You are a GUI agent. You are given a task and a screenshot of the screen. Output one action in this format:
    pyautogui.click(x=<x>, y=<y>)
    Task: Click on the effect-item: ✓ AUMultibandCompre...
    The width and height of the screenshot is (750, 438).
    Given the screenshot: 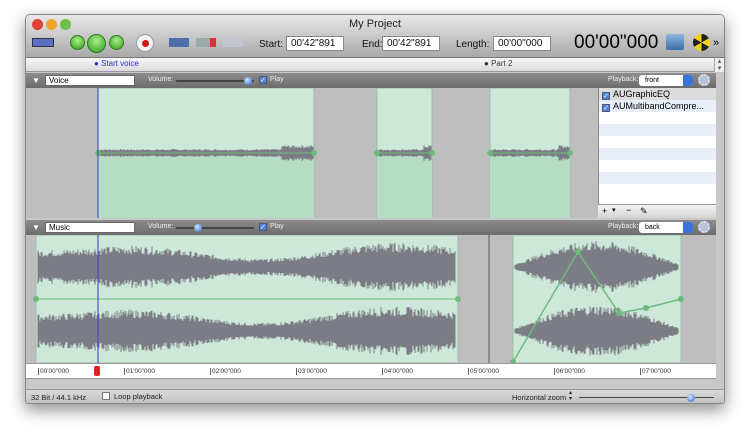 What is the action you would take?
    pyautogui.click(x=657, y=106)
    